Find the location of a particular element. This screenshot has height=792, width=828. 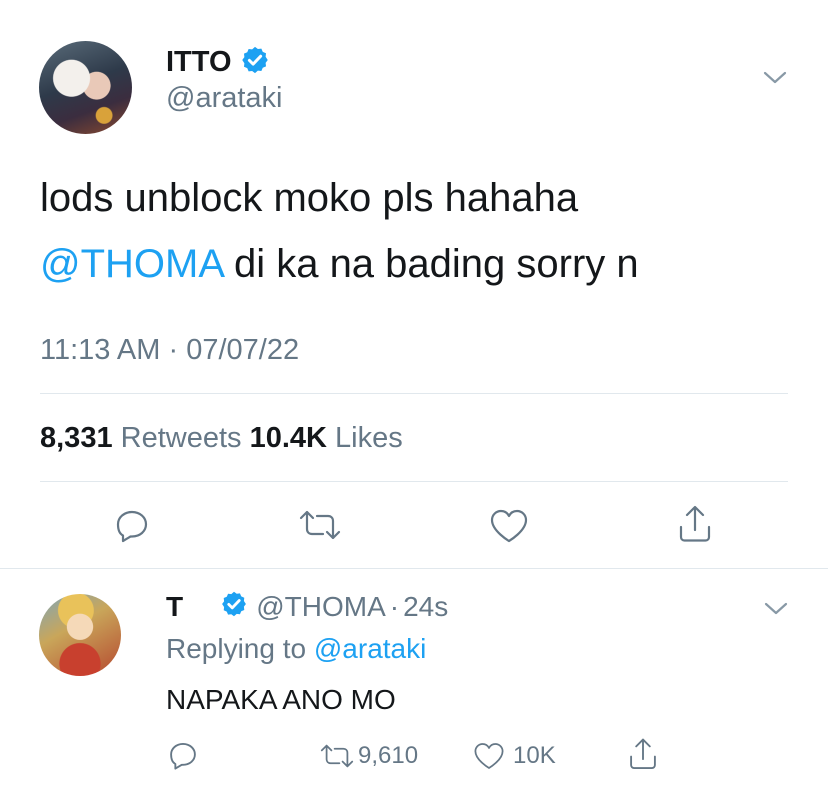

reply-handle: @THOMA is located at coordinates (321, 607).